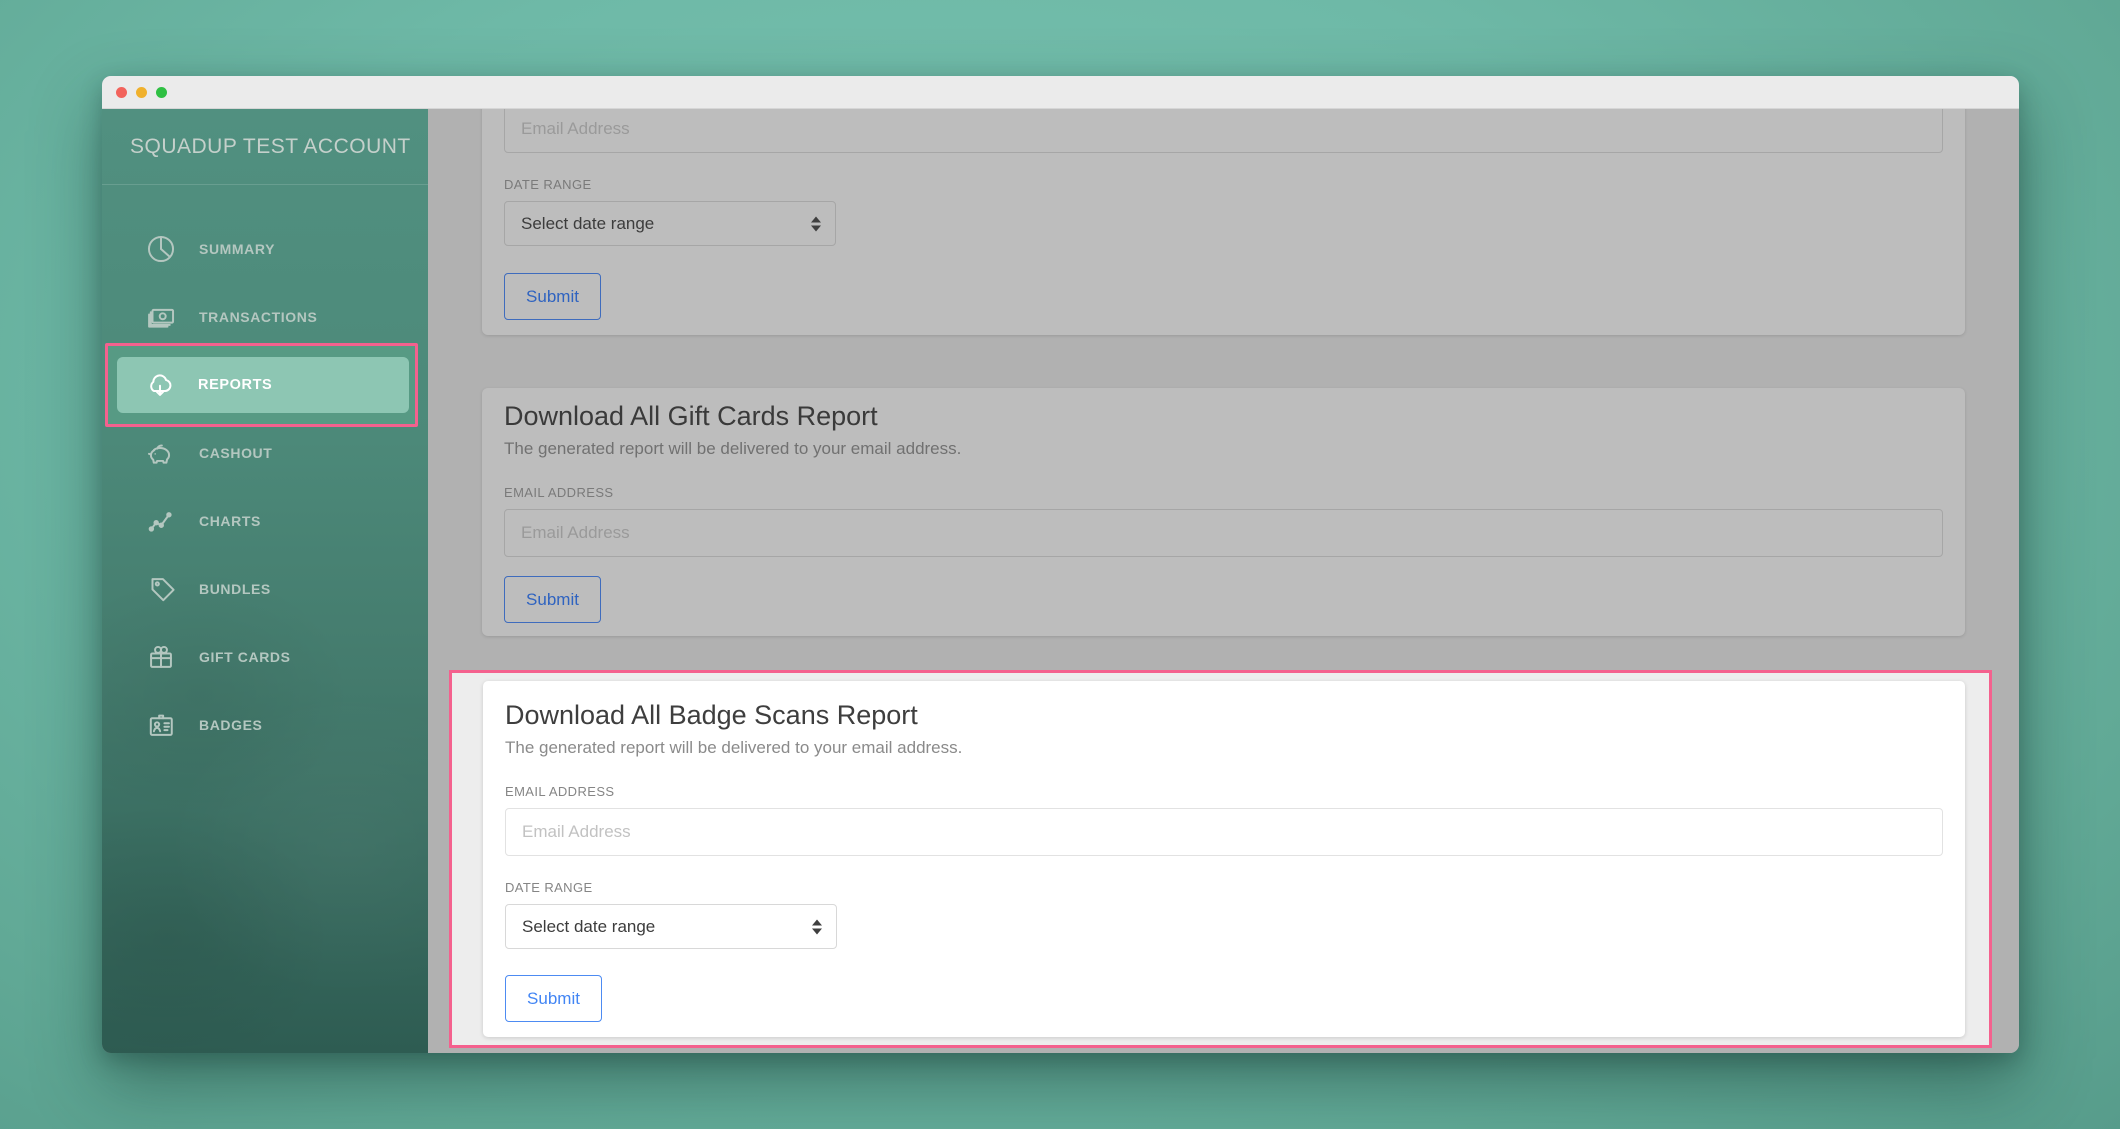  What do you see at coordinates (161, 453) in the screenshot?
I see `piggy-bank-icon` at bounding box center [161, 453].